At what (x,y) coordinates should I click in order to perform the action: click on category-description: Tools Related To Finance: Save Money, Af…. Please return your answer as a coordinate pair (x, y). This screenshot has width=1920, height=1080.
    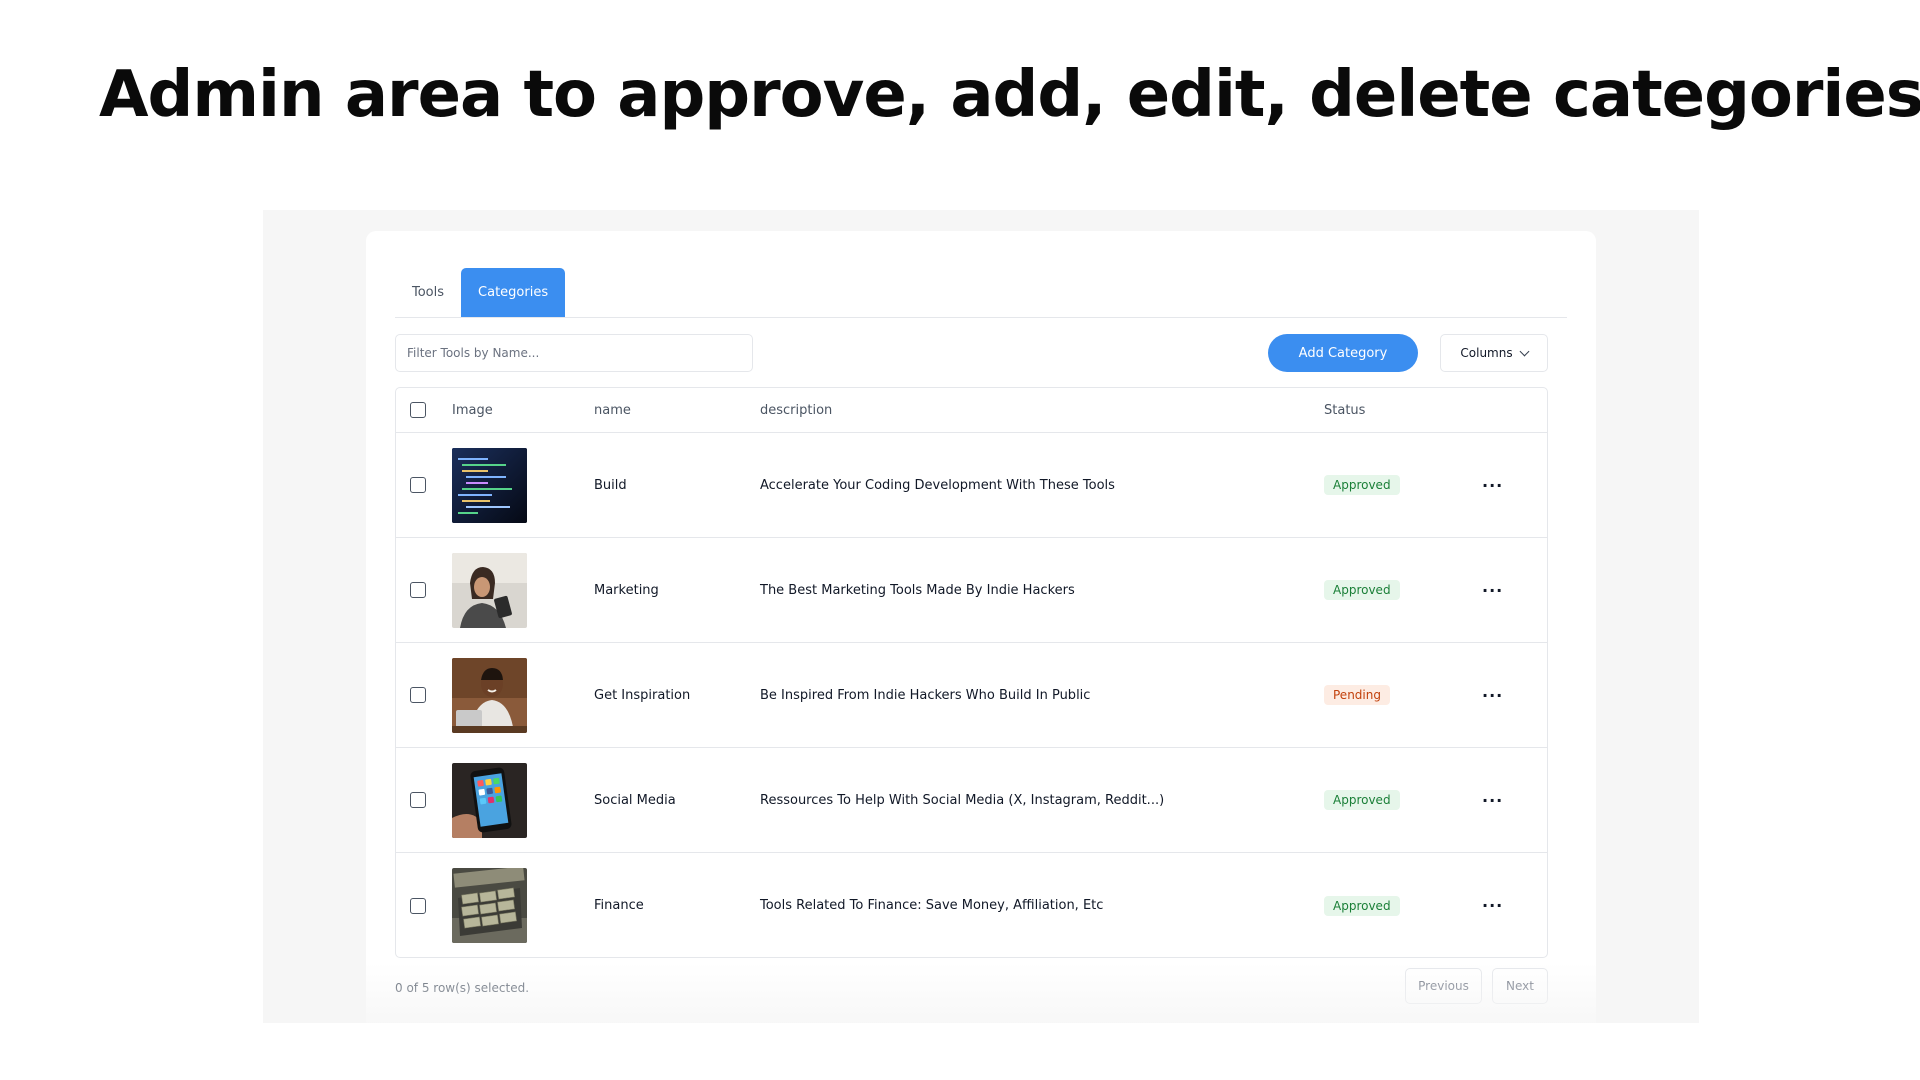
    Looking at the image, I should click on (932, 905).